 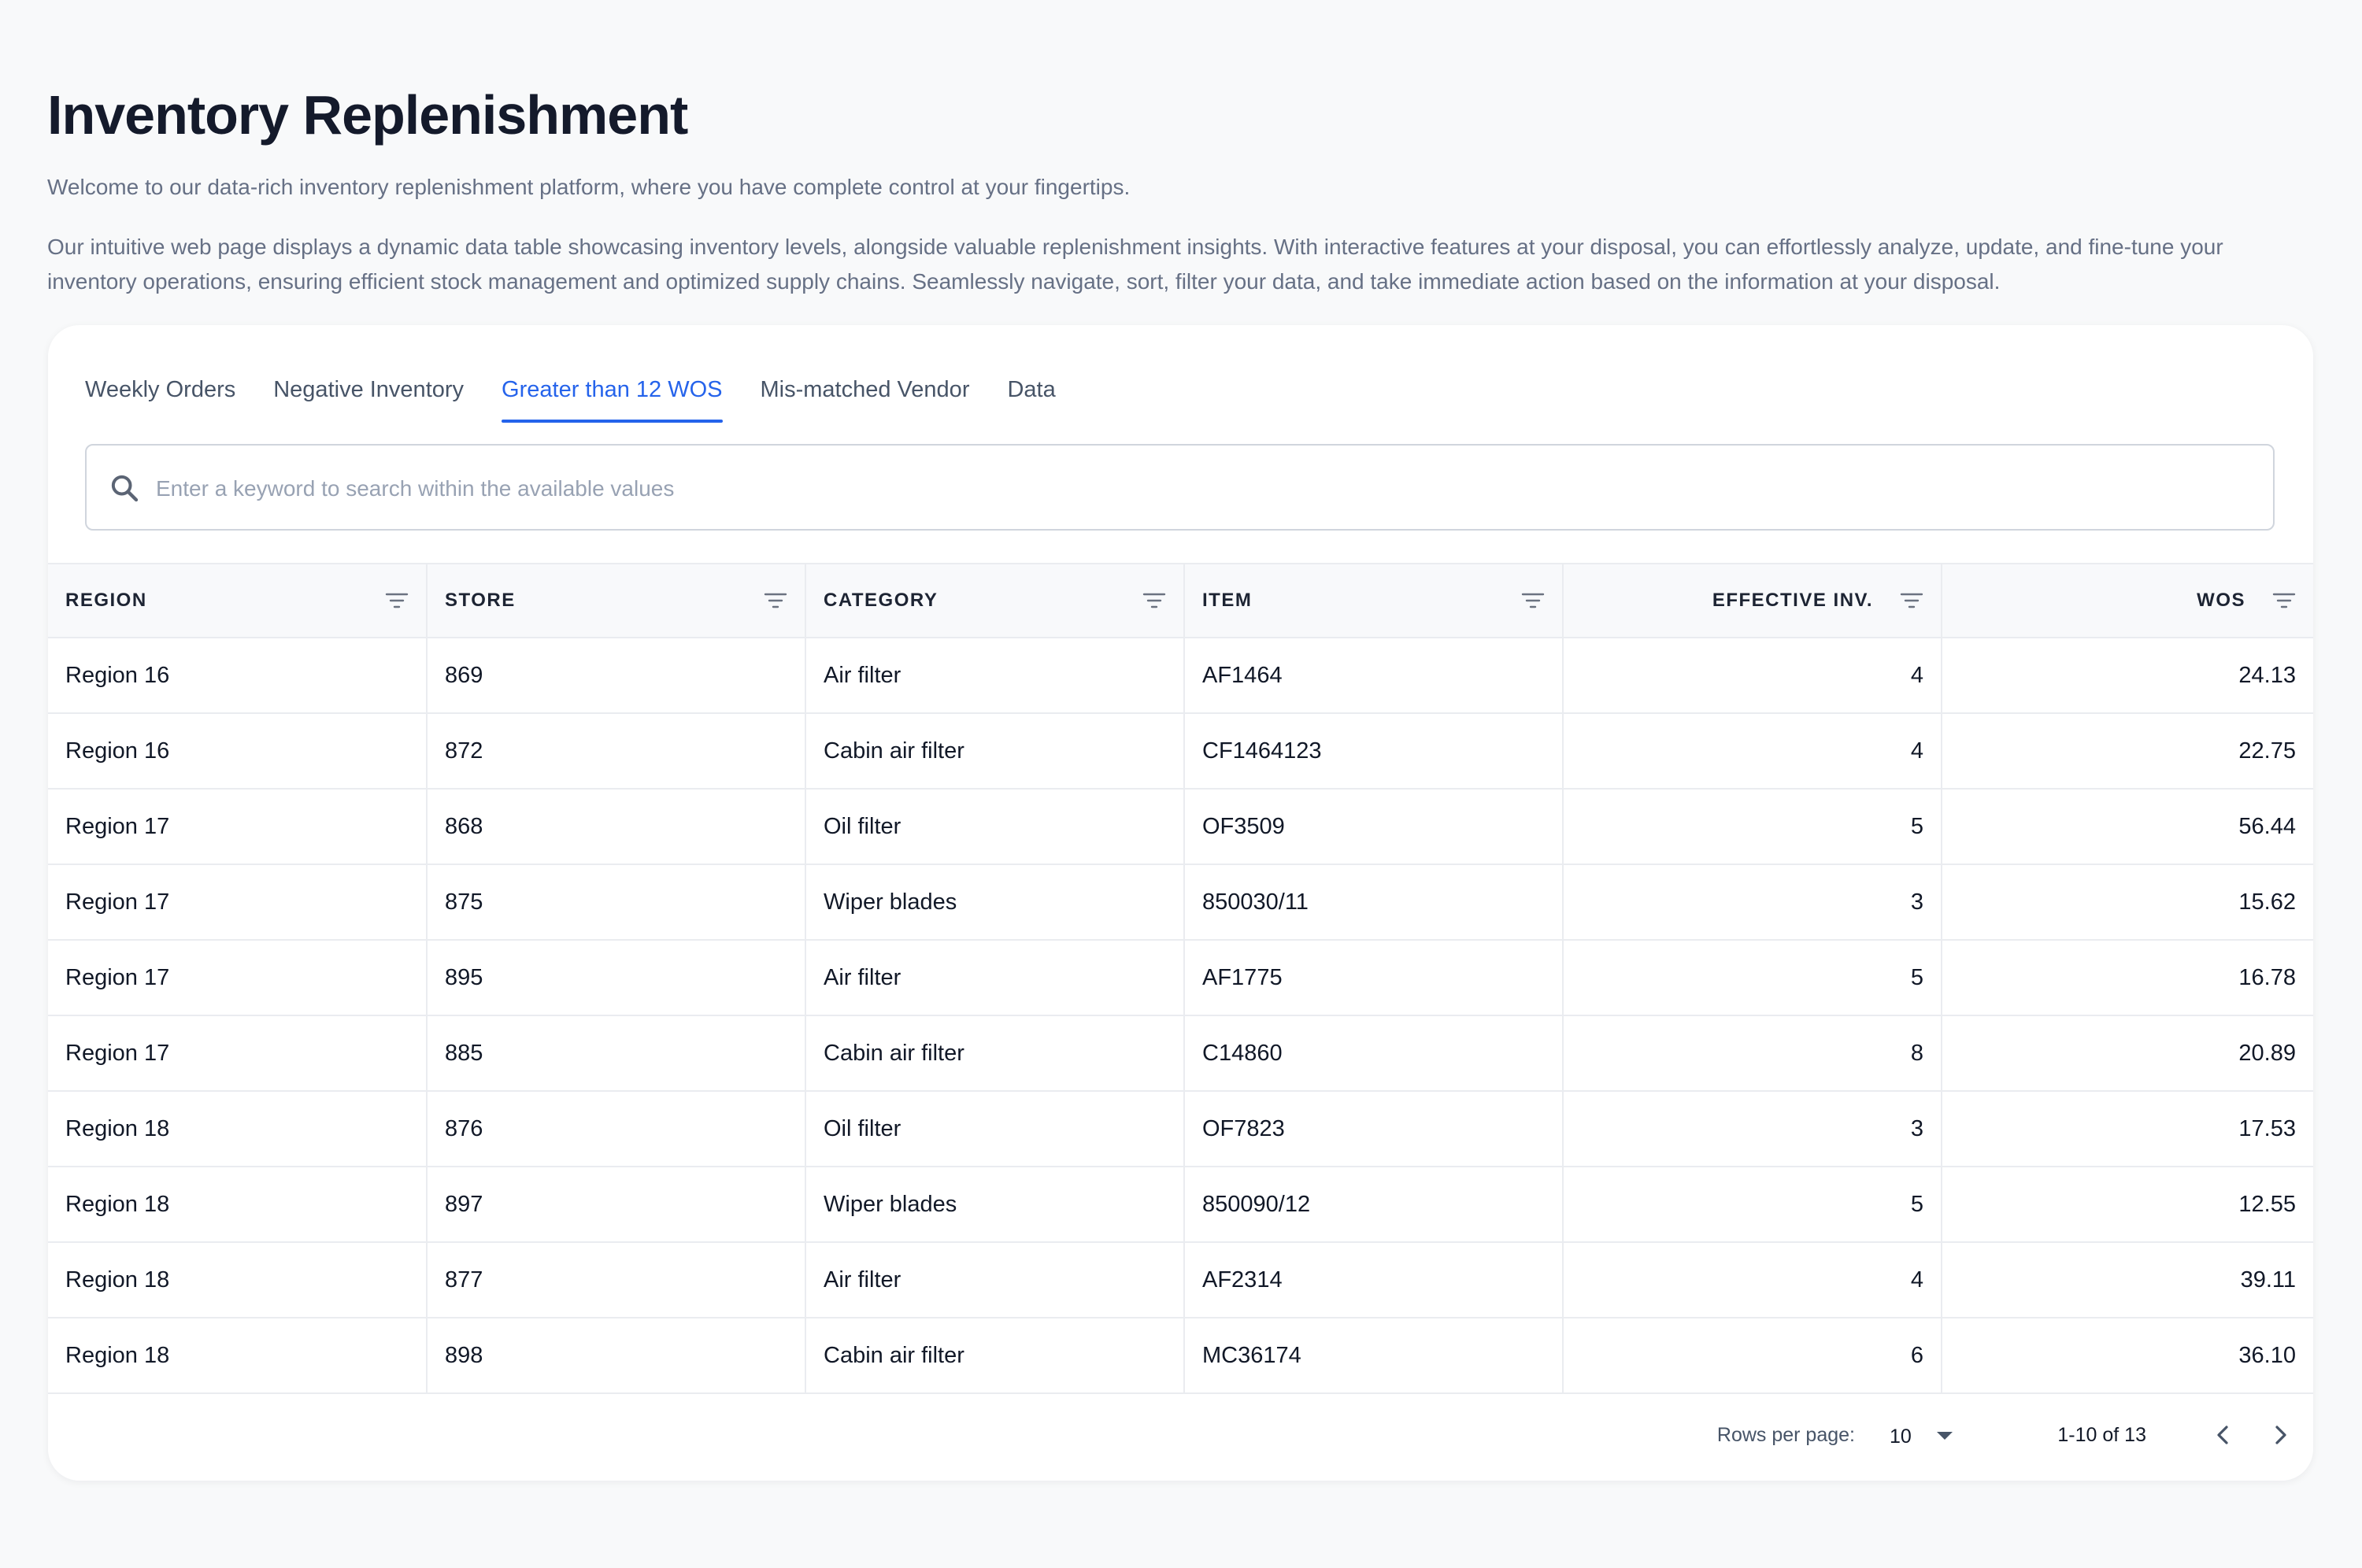 I want to click on cell-item: C14860, so click(x=1374, y=1053).